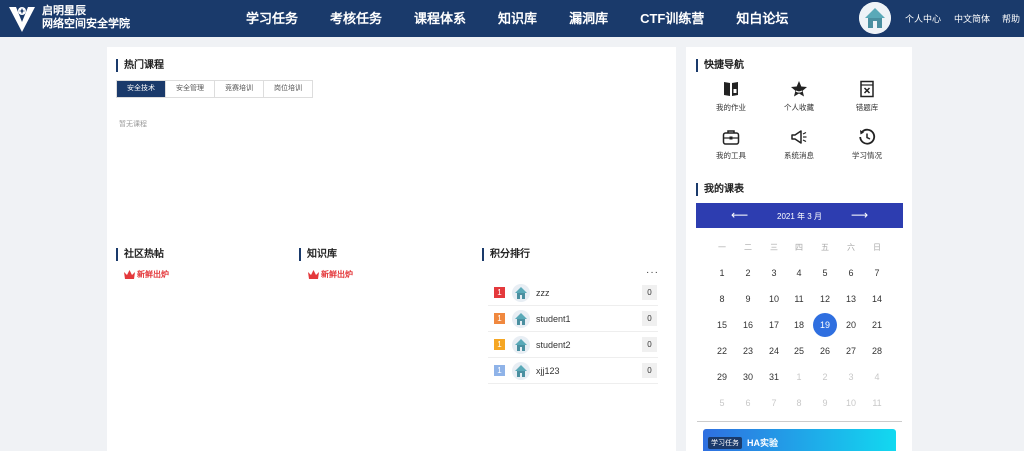  I want to click on points-ranking-title: 积分排行, so click(506, 254).